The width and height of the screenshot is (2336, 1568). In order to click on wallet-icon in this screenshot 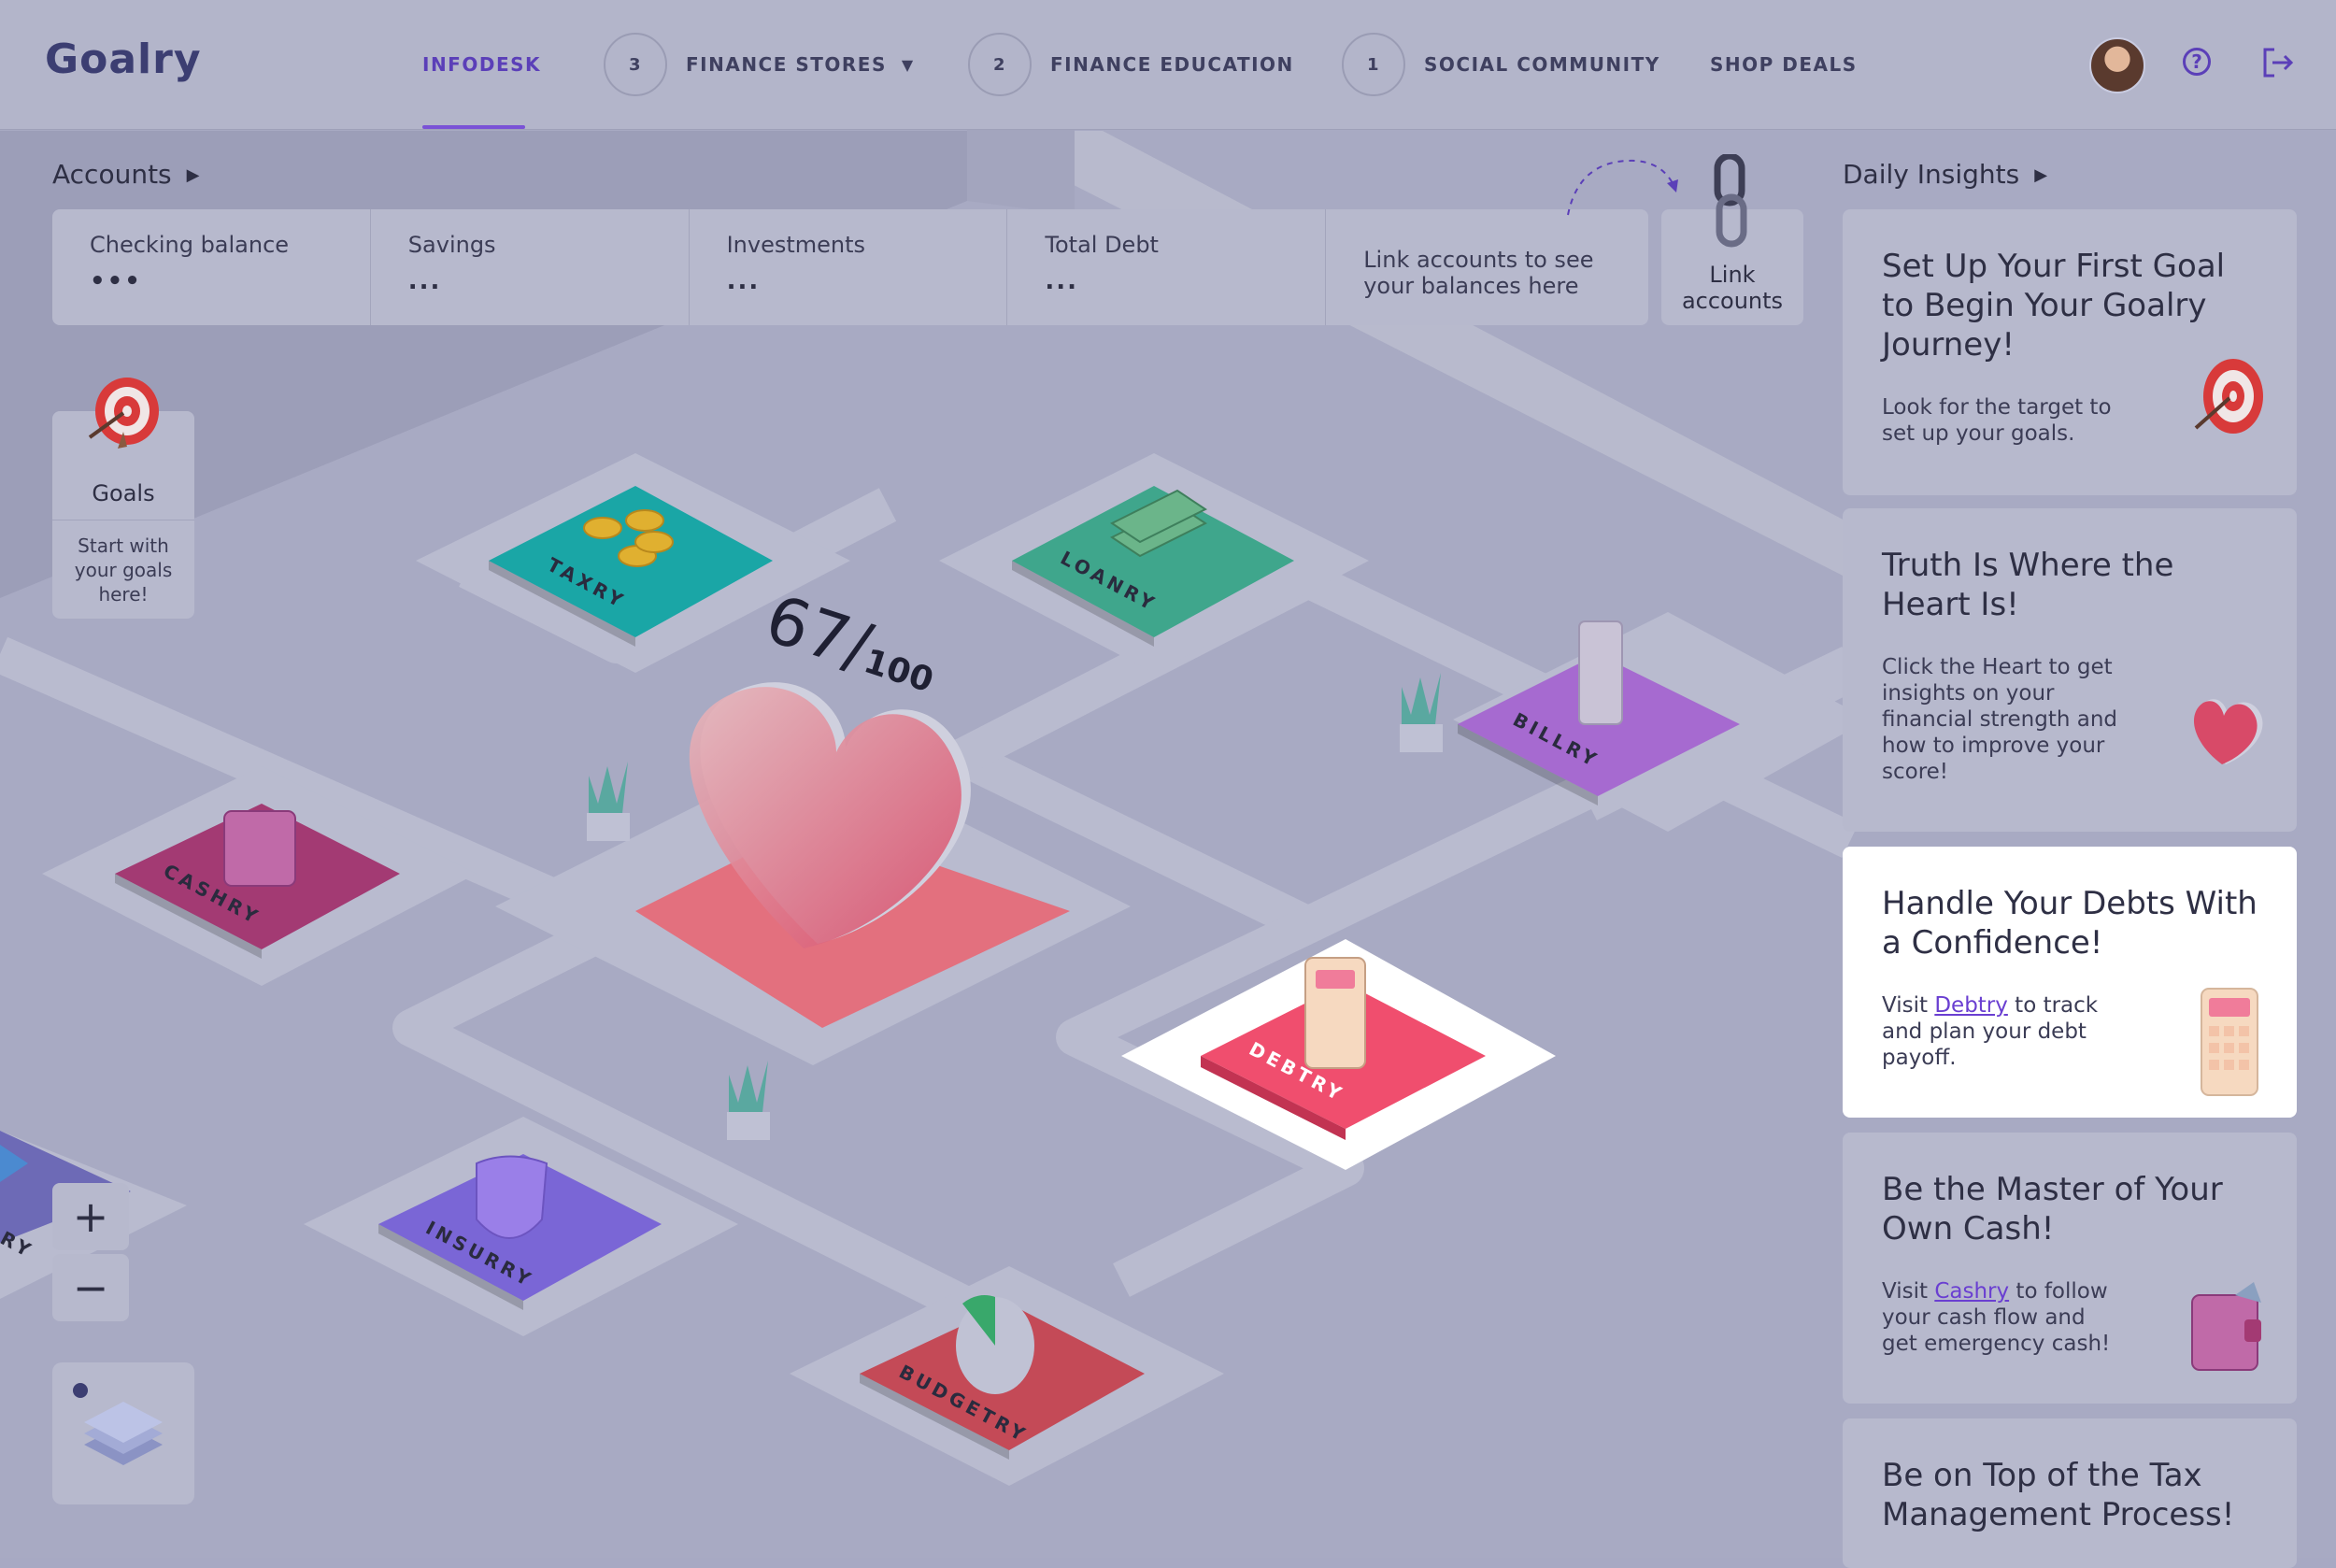, I will do `click(2226, 1327)`.